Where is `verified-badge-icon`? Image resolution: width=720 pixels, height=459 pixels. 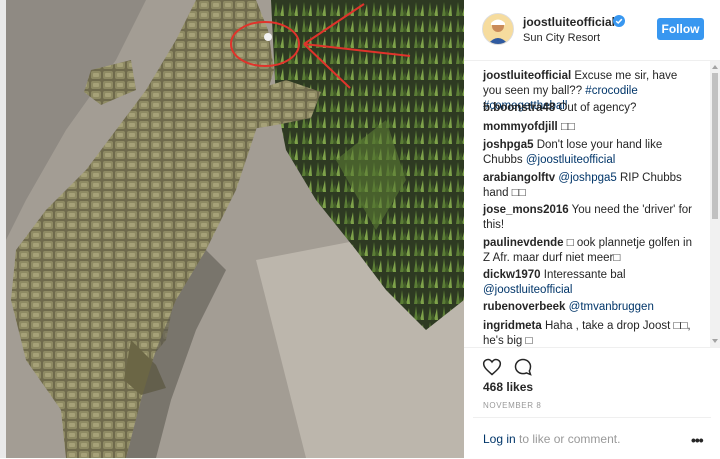
verified-badge-icon is located at coordinates (619, 21).